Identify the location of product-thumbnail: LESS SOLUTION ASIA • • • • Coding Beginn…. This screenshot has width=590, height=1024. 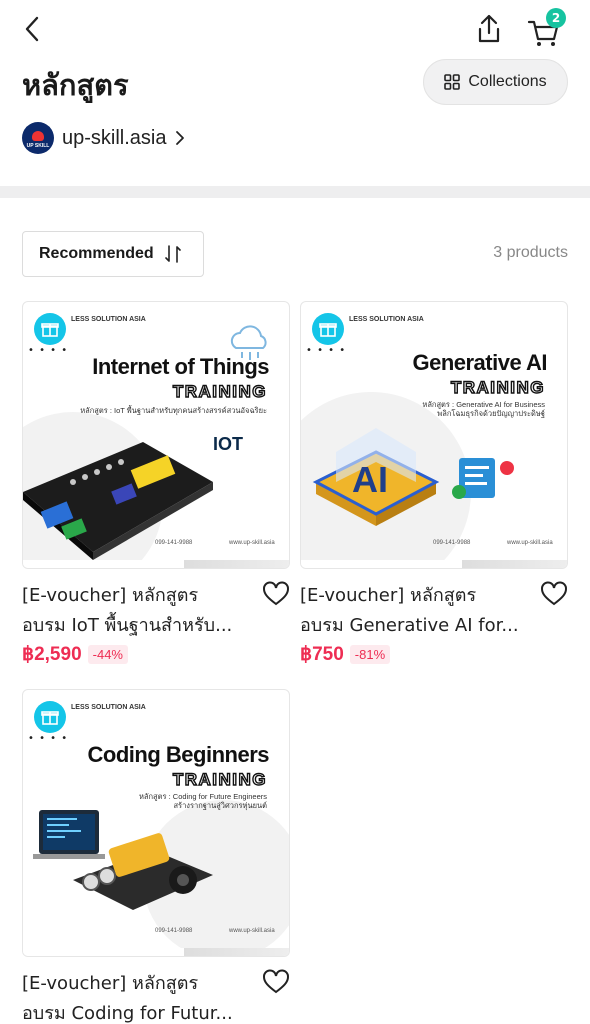
(156, 823).